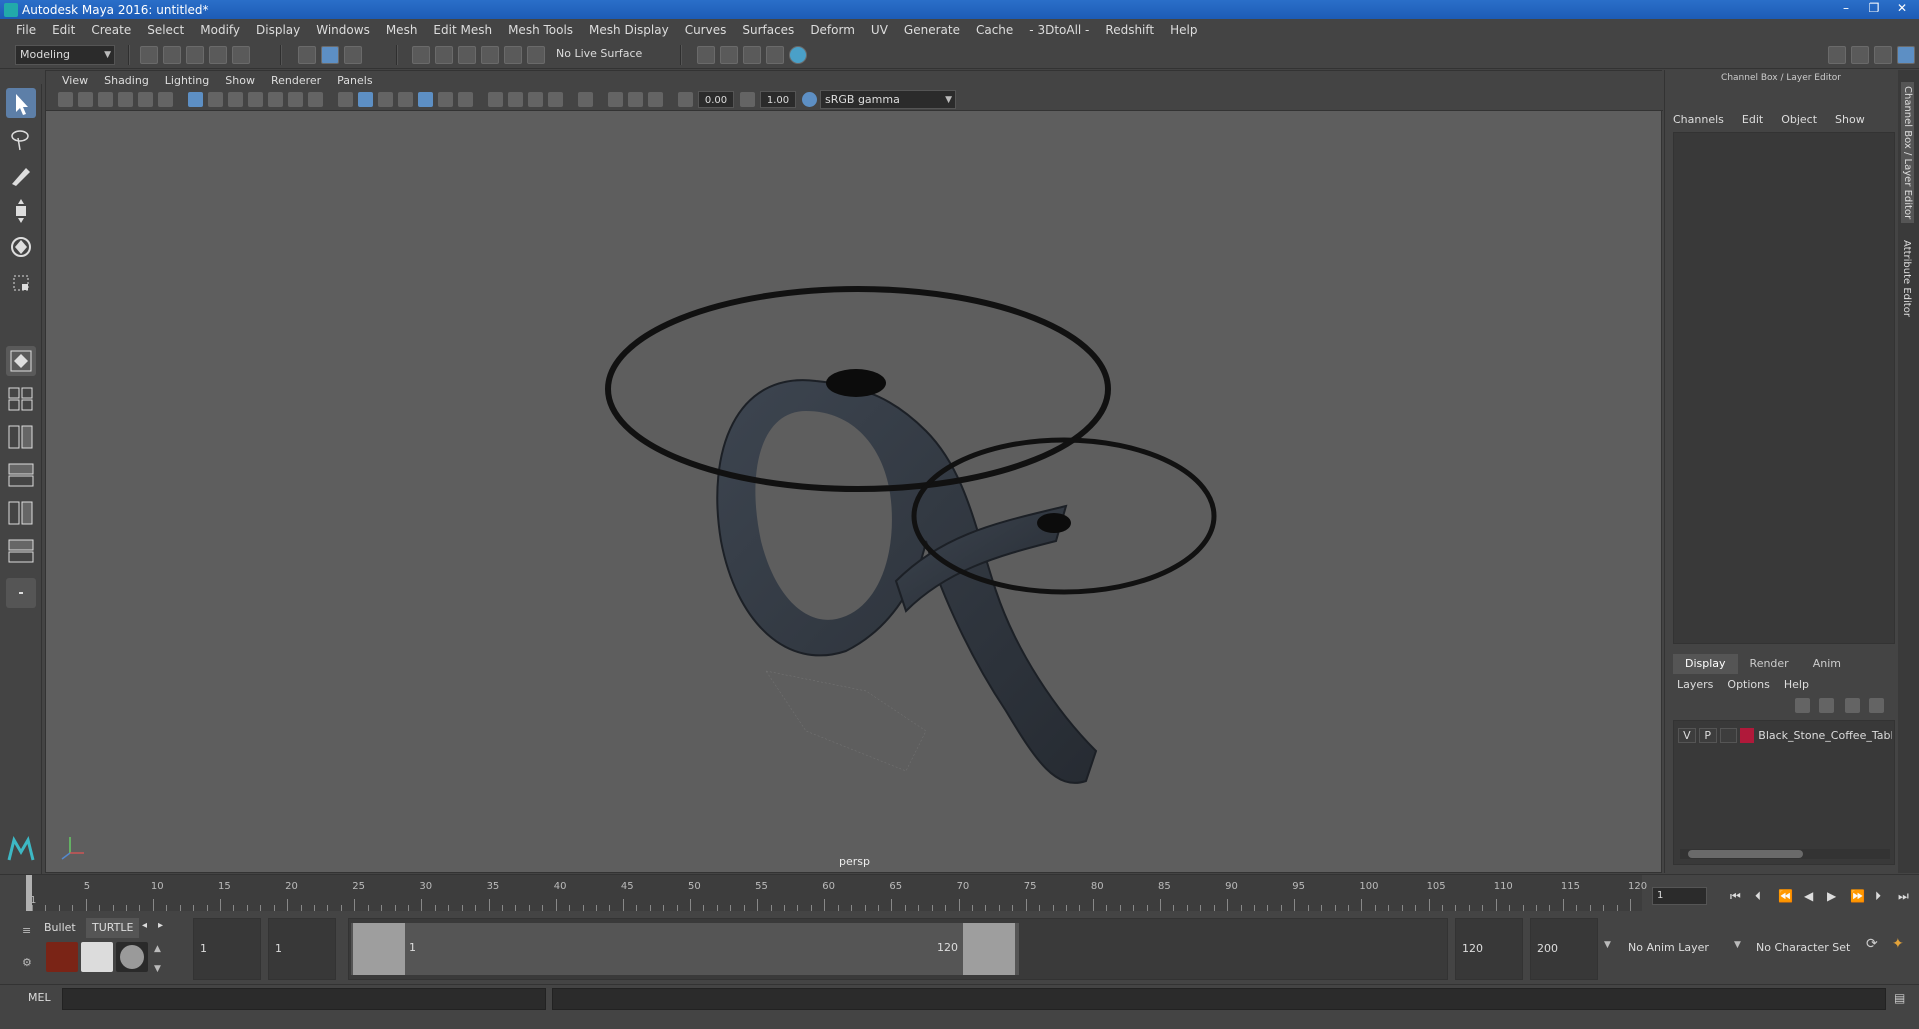 This screenshot has height=1029, width=1919. I want to click on snap-curve-icon, so click(444, 55).